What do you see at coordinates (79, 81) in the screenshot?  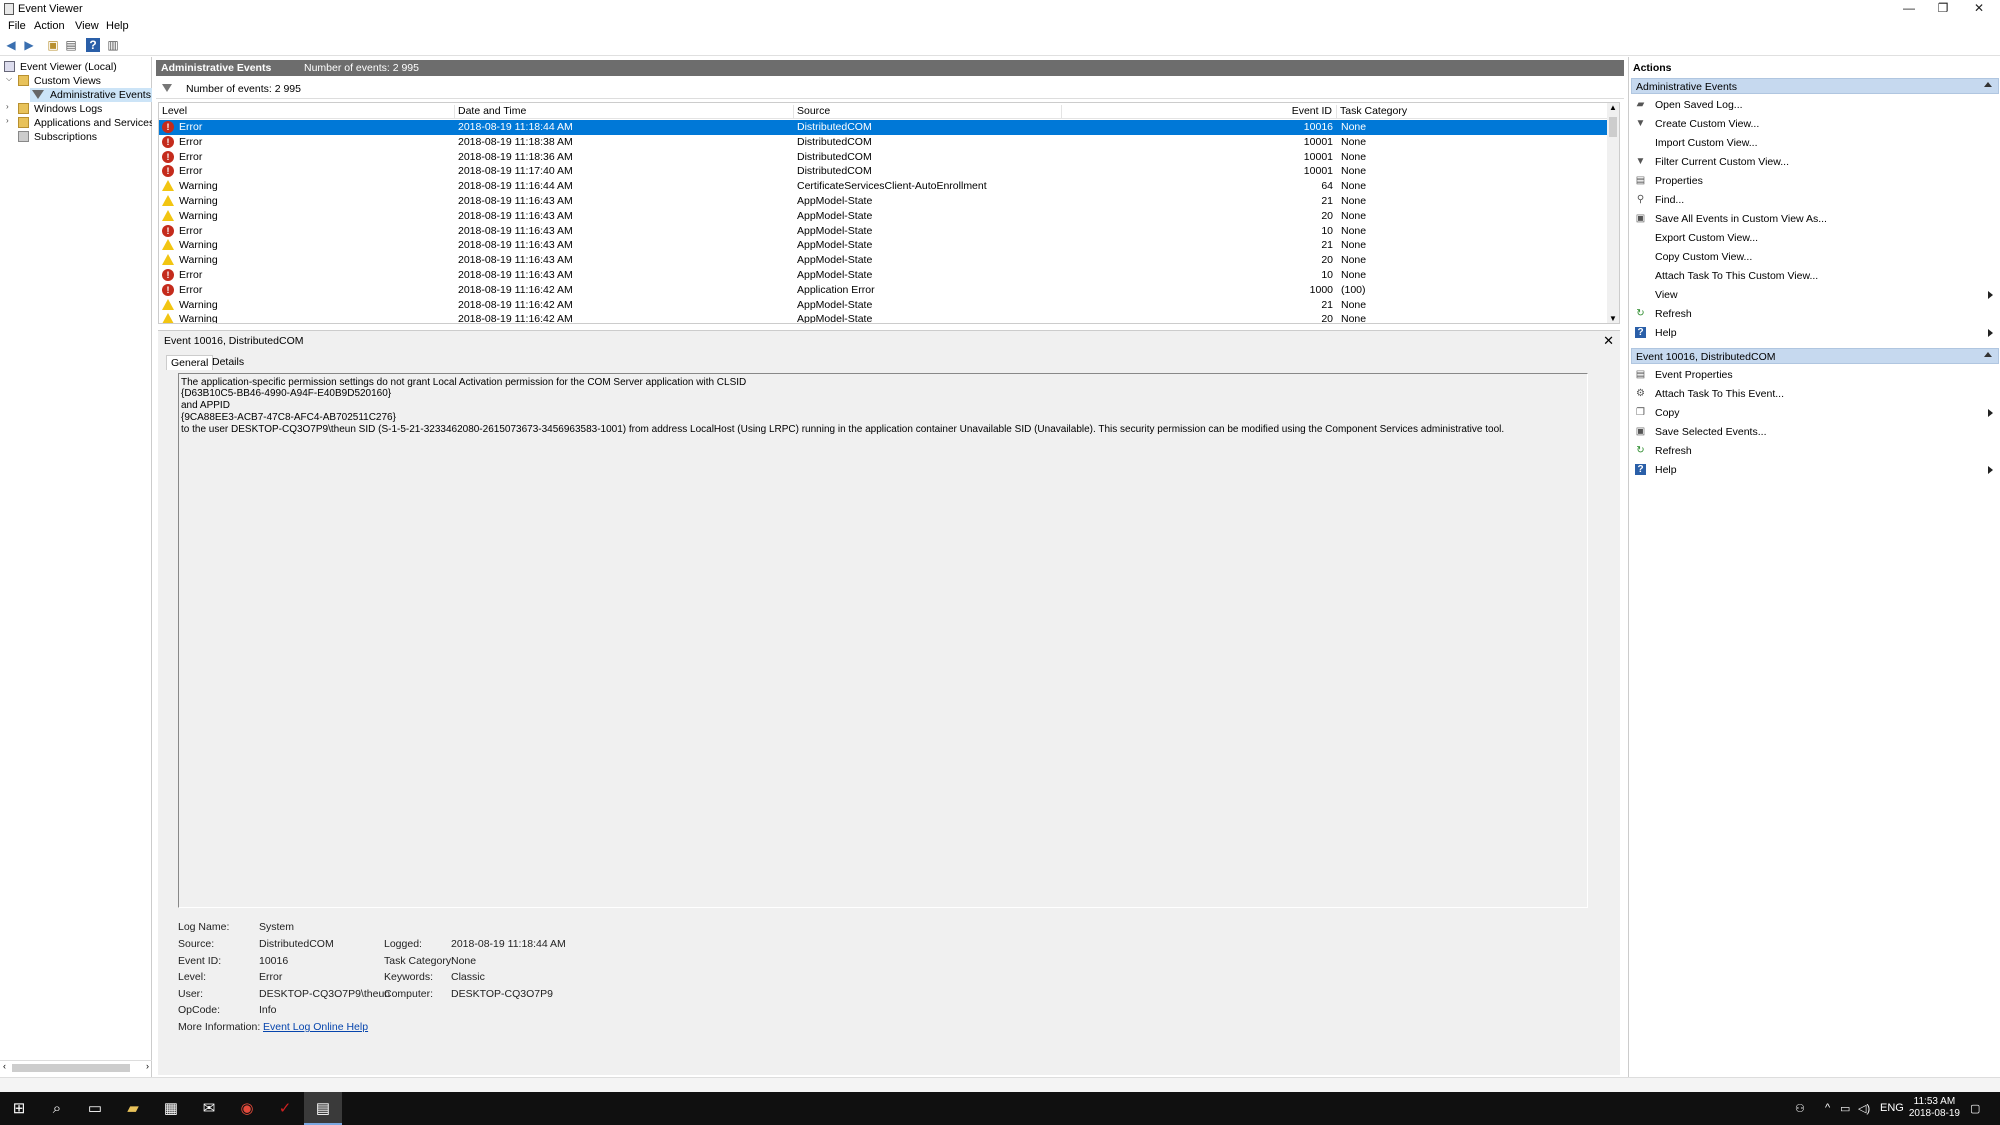 I see `tree-item-custom-views: ⌵ Custom Views` at bounding box center [79, 81].